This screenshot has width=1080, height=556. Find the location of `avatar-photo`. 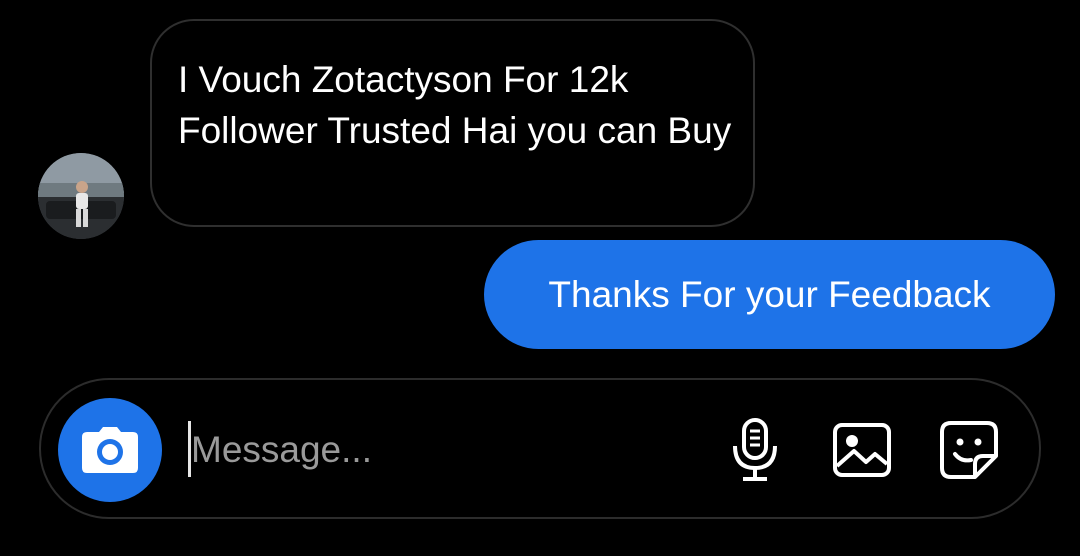

avatar-photo is located at coordinates (81, 196).